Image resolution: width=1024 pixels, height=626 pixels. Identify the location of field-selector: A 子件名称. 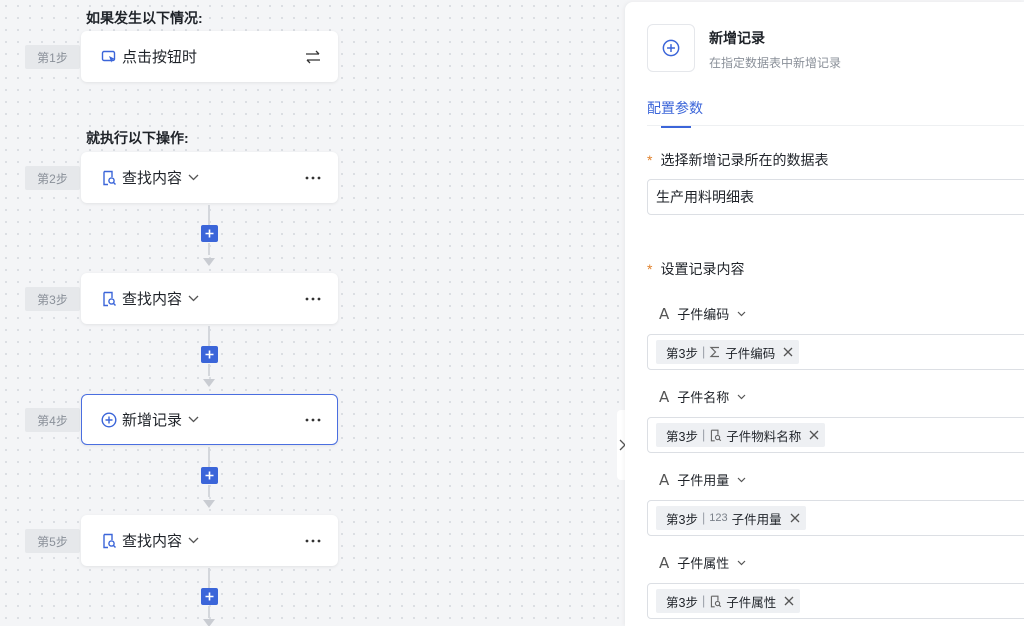
(702, 396).